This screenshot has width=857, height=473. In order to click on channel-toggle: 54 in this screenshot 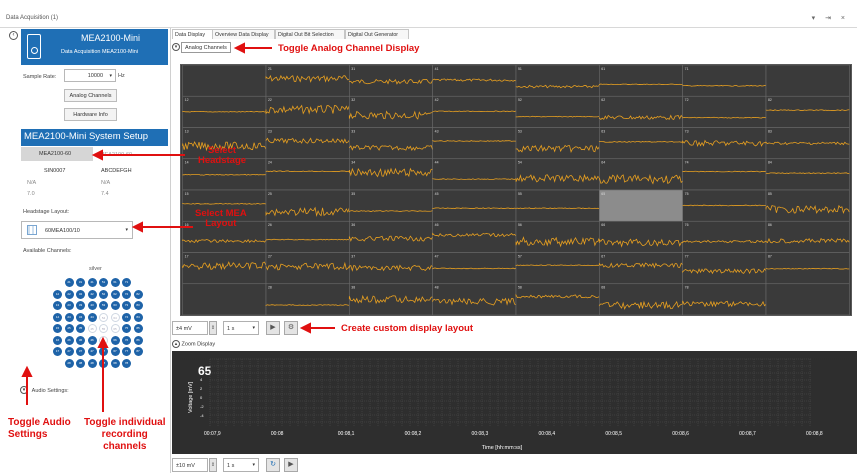, I will do `click(103, 317)`.